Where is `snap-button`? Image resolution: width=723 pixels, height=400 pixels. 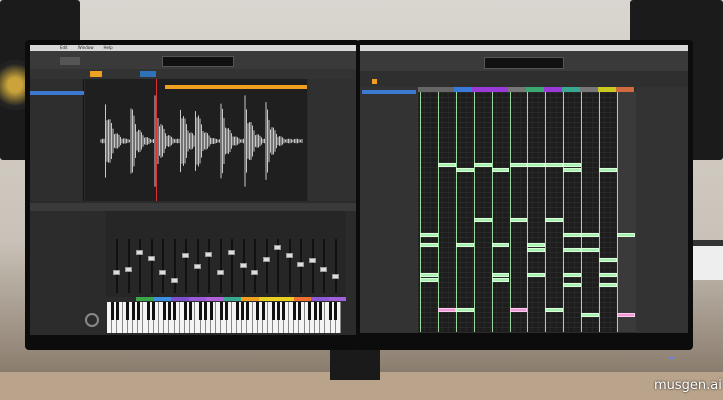
snap-button is located at coordinates (148, 74).